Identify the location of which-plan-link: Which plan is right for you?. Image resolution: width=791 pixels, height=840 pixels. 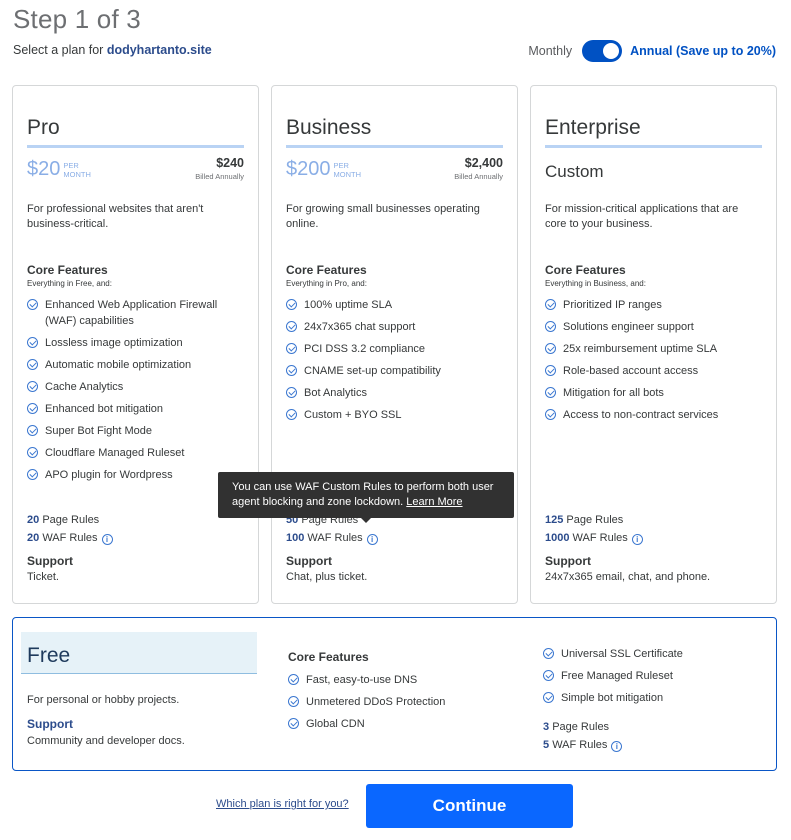
(282, 804).